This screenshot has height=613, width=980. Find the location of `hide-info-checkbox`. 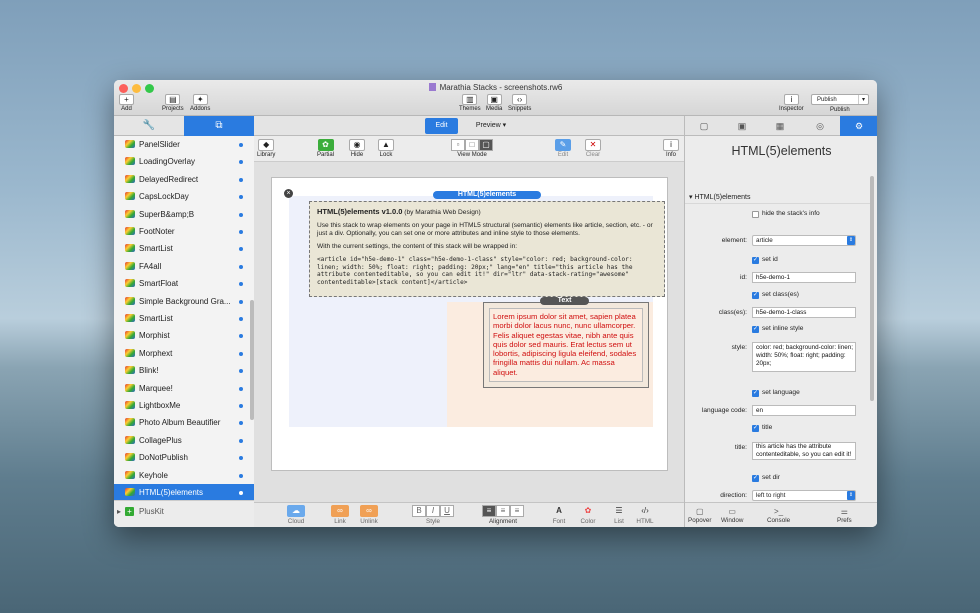

hide-info-checkbox is located at coordinates (755, 214).